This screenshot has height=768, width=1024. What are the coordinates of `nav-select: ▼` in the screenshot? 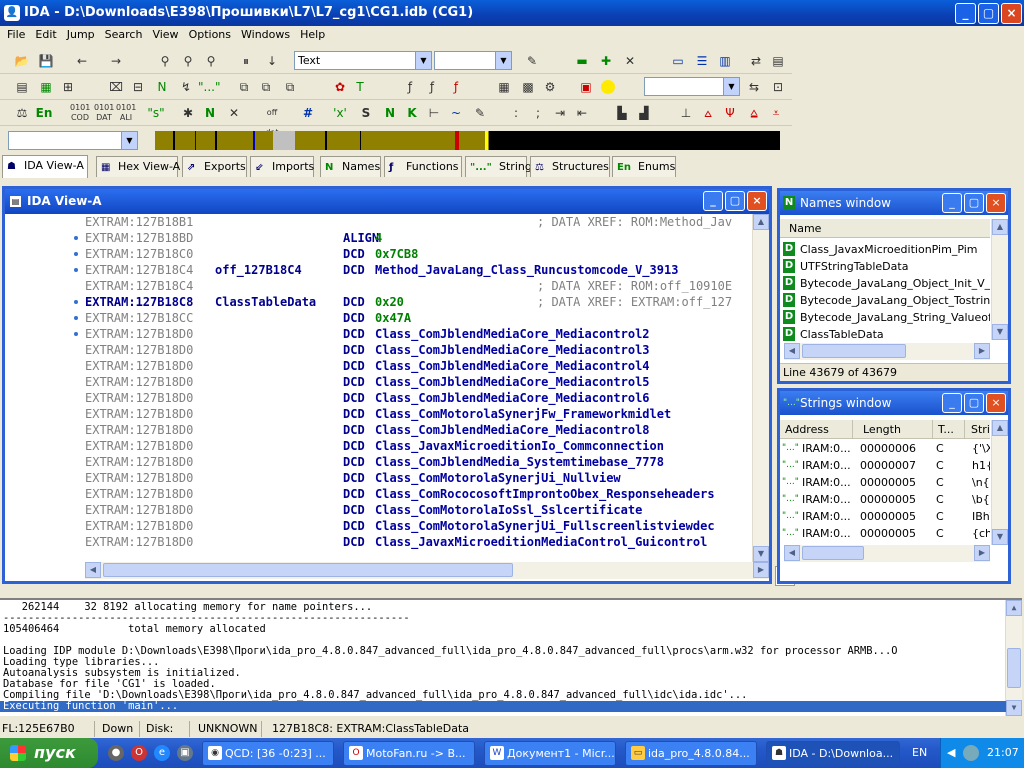 It's located at (73, 140).